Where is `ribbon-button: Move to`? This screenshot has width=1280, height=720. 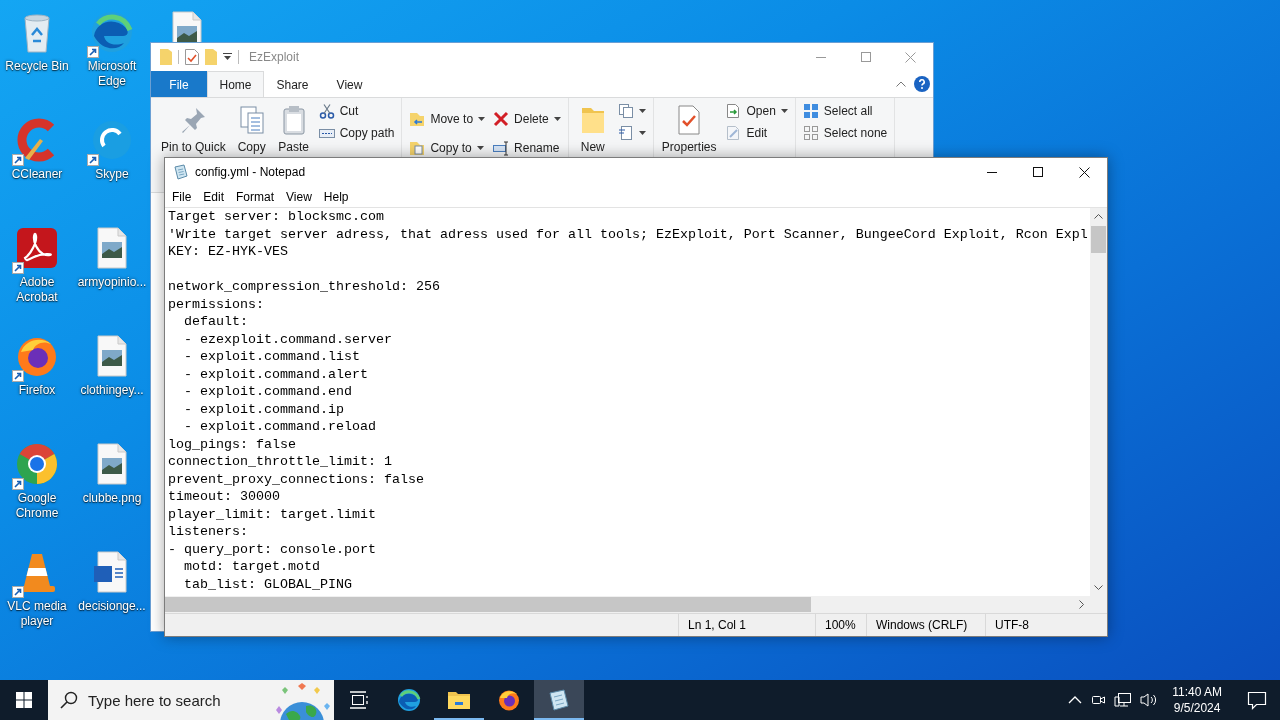 ribbon-button: Move to is located at coordinates (447, 119).